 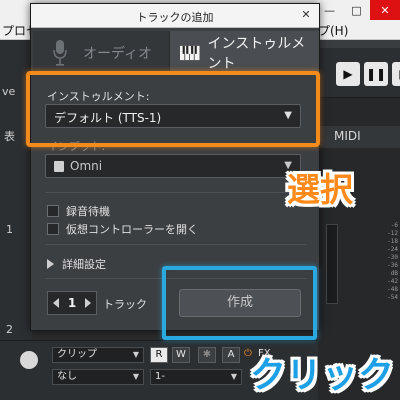 I want to click on midi-plug-icon, so click(x=29, y=360).